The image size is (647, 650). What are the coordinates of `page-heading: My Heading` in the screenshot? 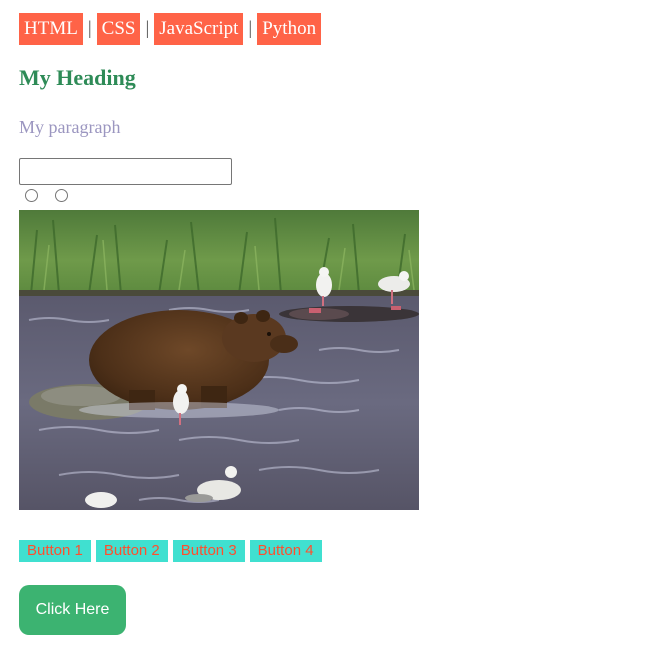 It's located at (77, 77).